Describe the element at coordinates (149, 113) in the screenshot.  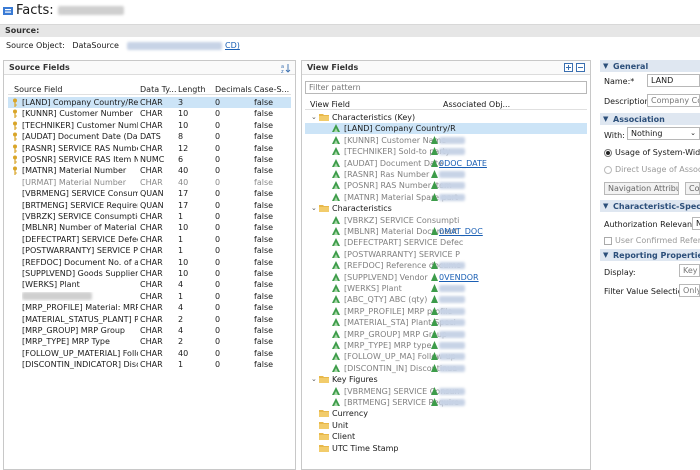
I see `source-field-row: [KUNNR] Customer Number CHAR 10 0 false` at that location.